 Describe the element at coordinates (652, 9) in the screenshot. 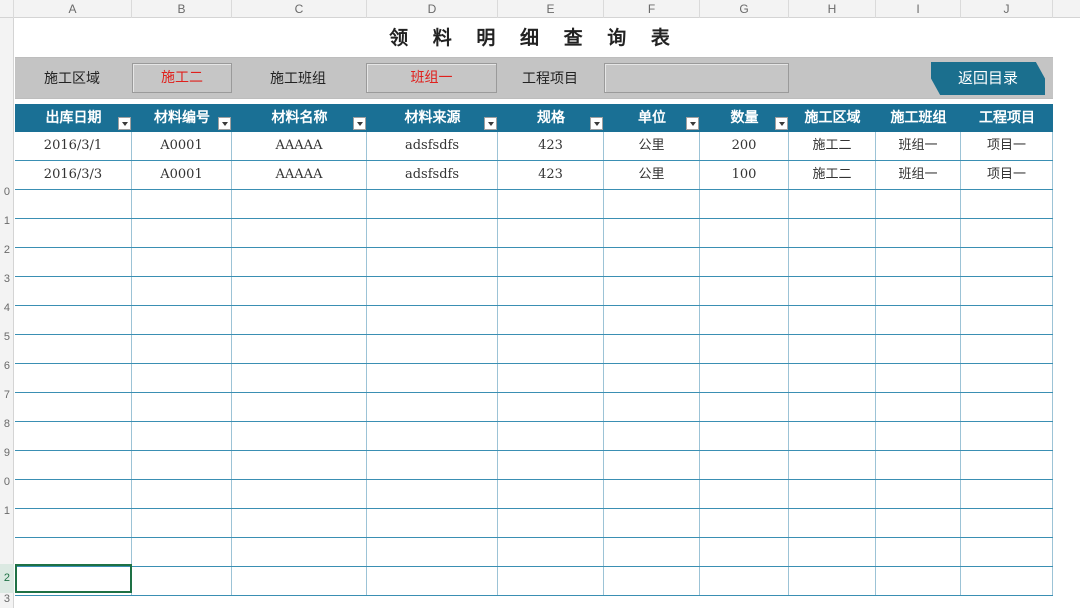

I see `column-header-f: F` at that location.